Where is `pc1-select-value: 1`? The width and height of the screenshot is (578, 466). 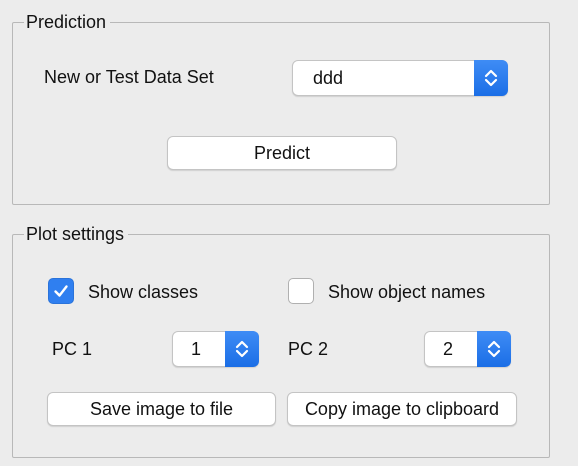 pc1-select-value: 1 is located at coordinates (196, 348).